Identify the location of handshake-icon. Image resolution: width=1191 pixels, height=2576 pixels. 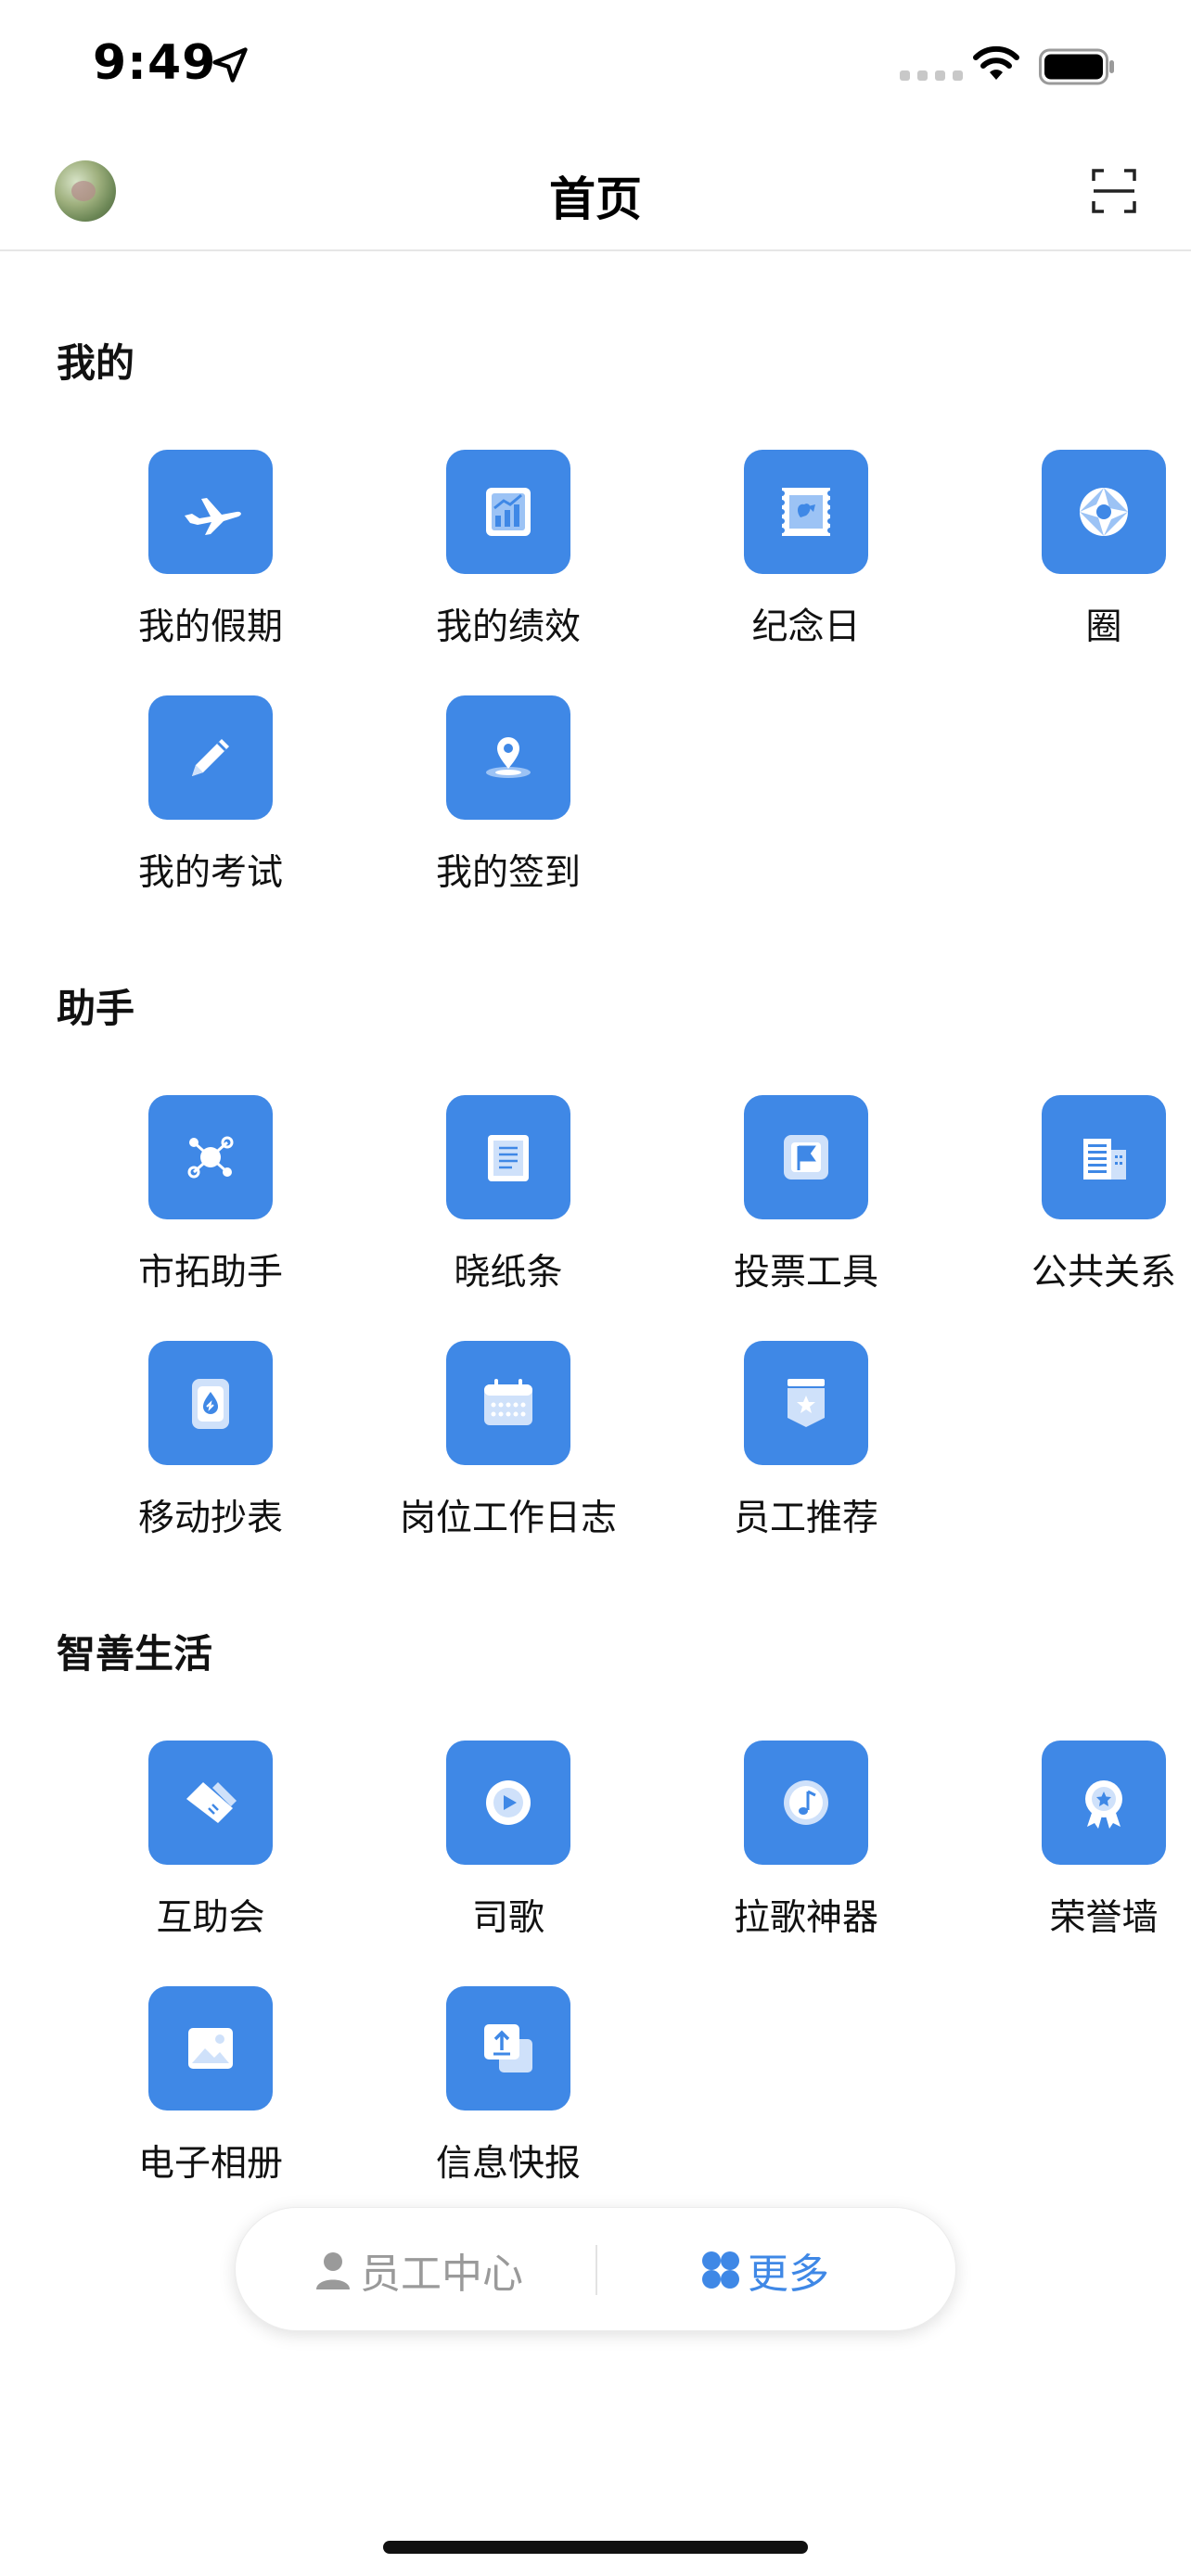
(211, 1802).